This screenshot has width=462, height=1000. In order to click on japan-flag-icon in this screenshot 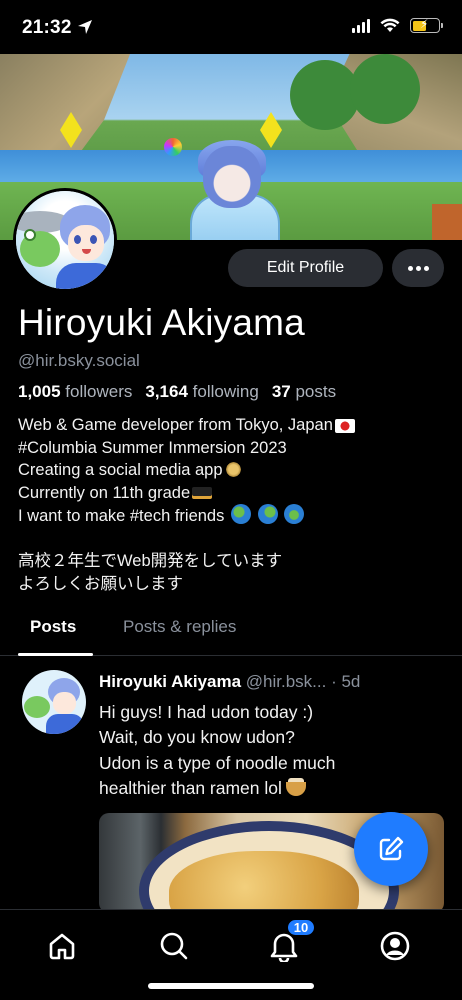, I will do `click(344, 426)`.